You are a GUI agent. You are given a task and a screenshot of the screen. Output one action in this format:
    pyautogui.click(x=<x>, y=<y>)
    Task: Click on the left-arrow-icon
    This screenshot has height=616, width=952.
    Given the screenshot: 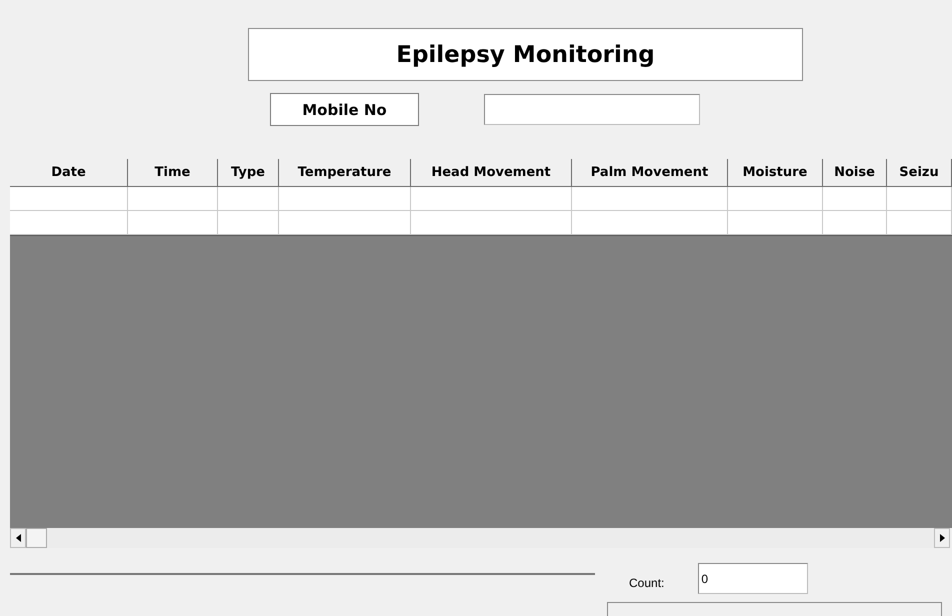 What is the action you would take?
    pyautogui.click(x=18, y=538)
    